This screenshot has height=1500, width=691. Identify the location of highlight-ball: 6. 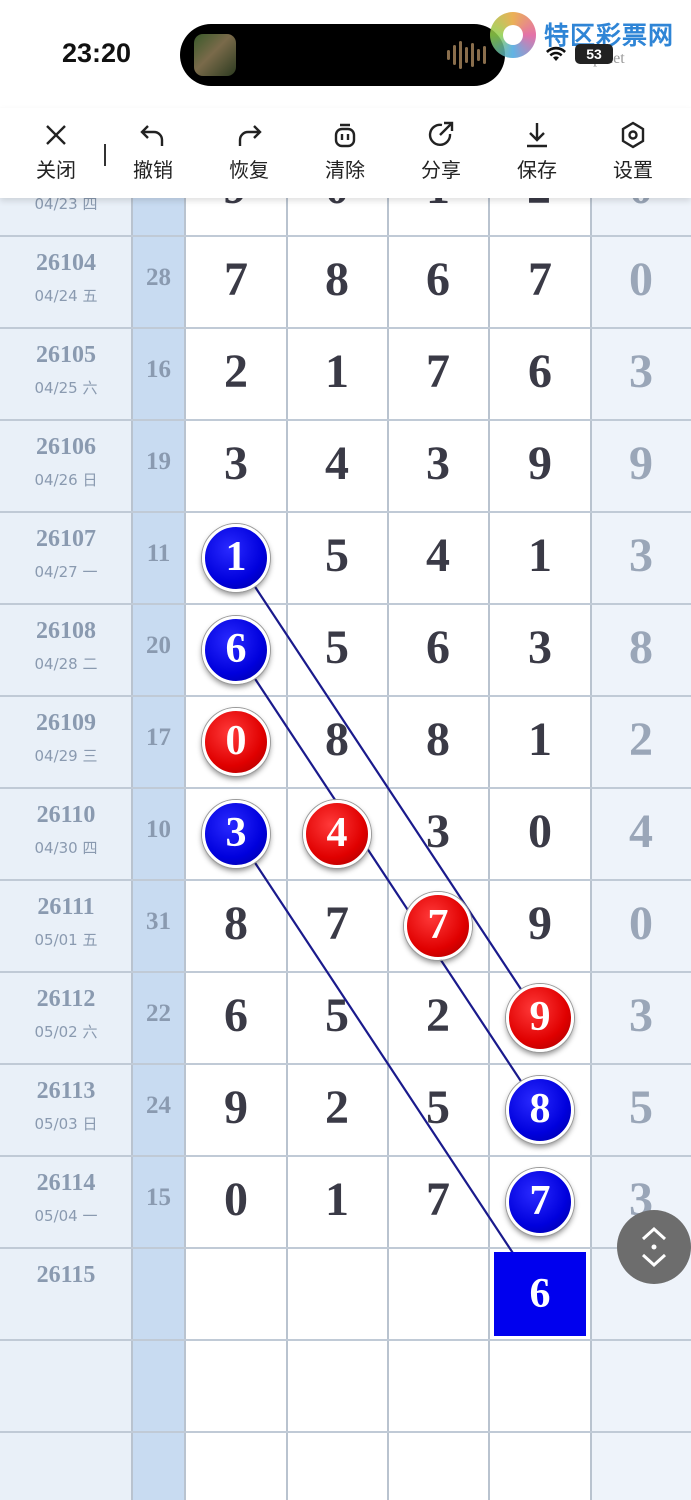
(236, 650).